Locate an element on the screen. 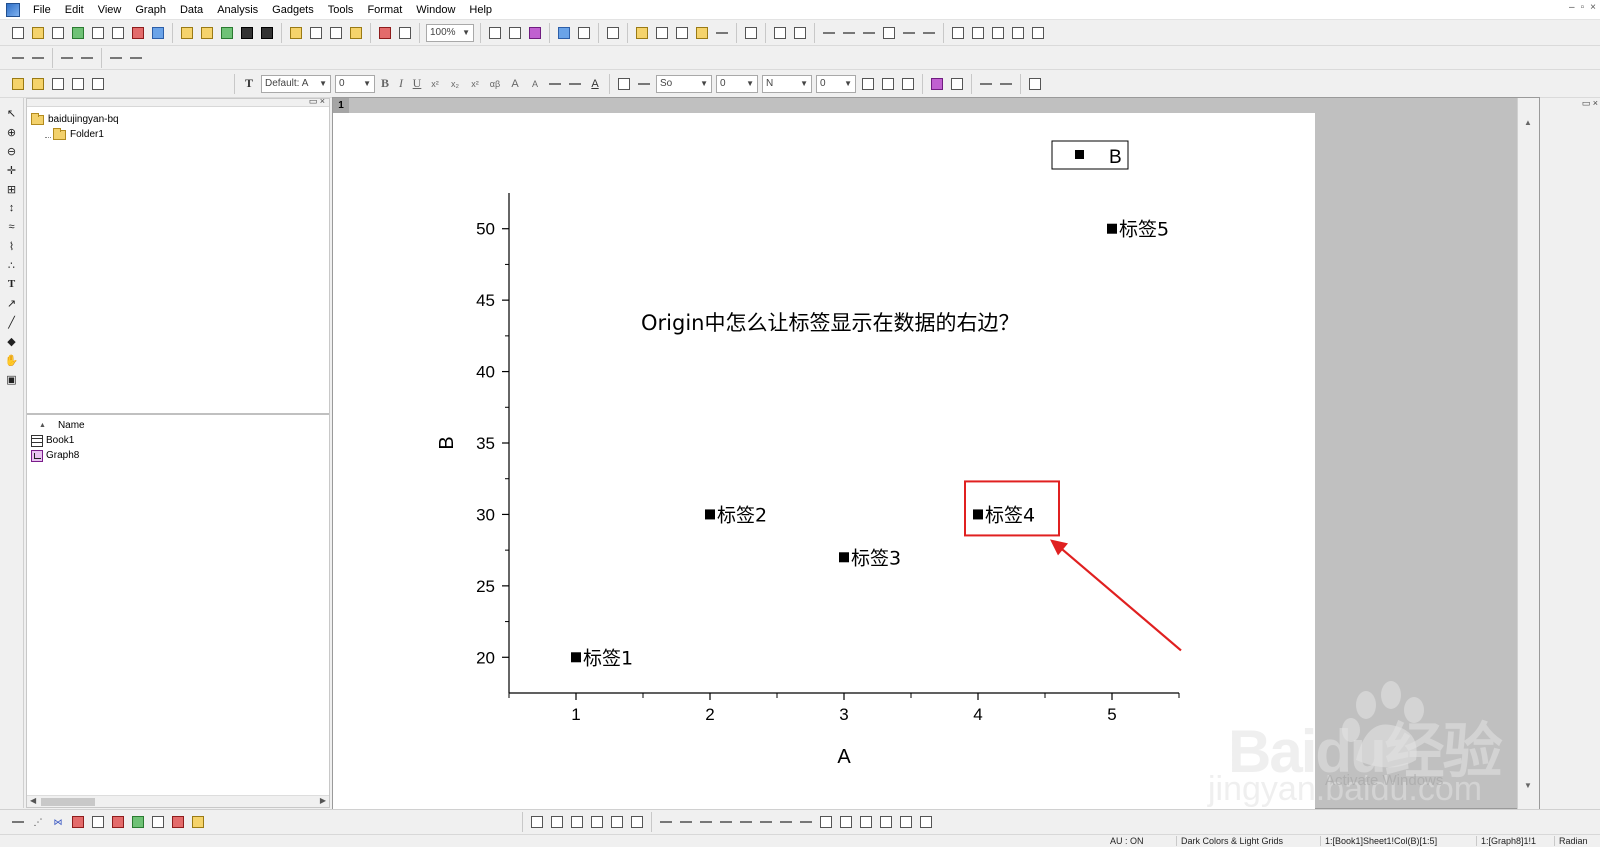  menu-analysis: Analysis is located at coordinates (237, 10).